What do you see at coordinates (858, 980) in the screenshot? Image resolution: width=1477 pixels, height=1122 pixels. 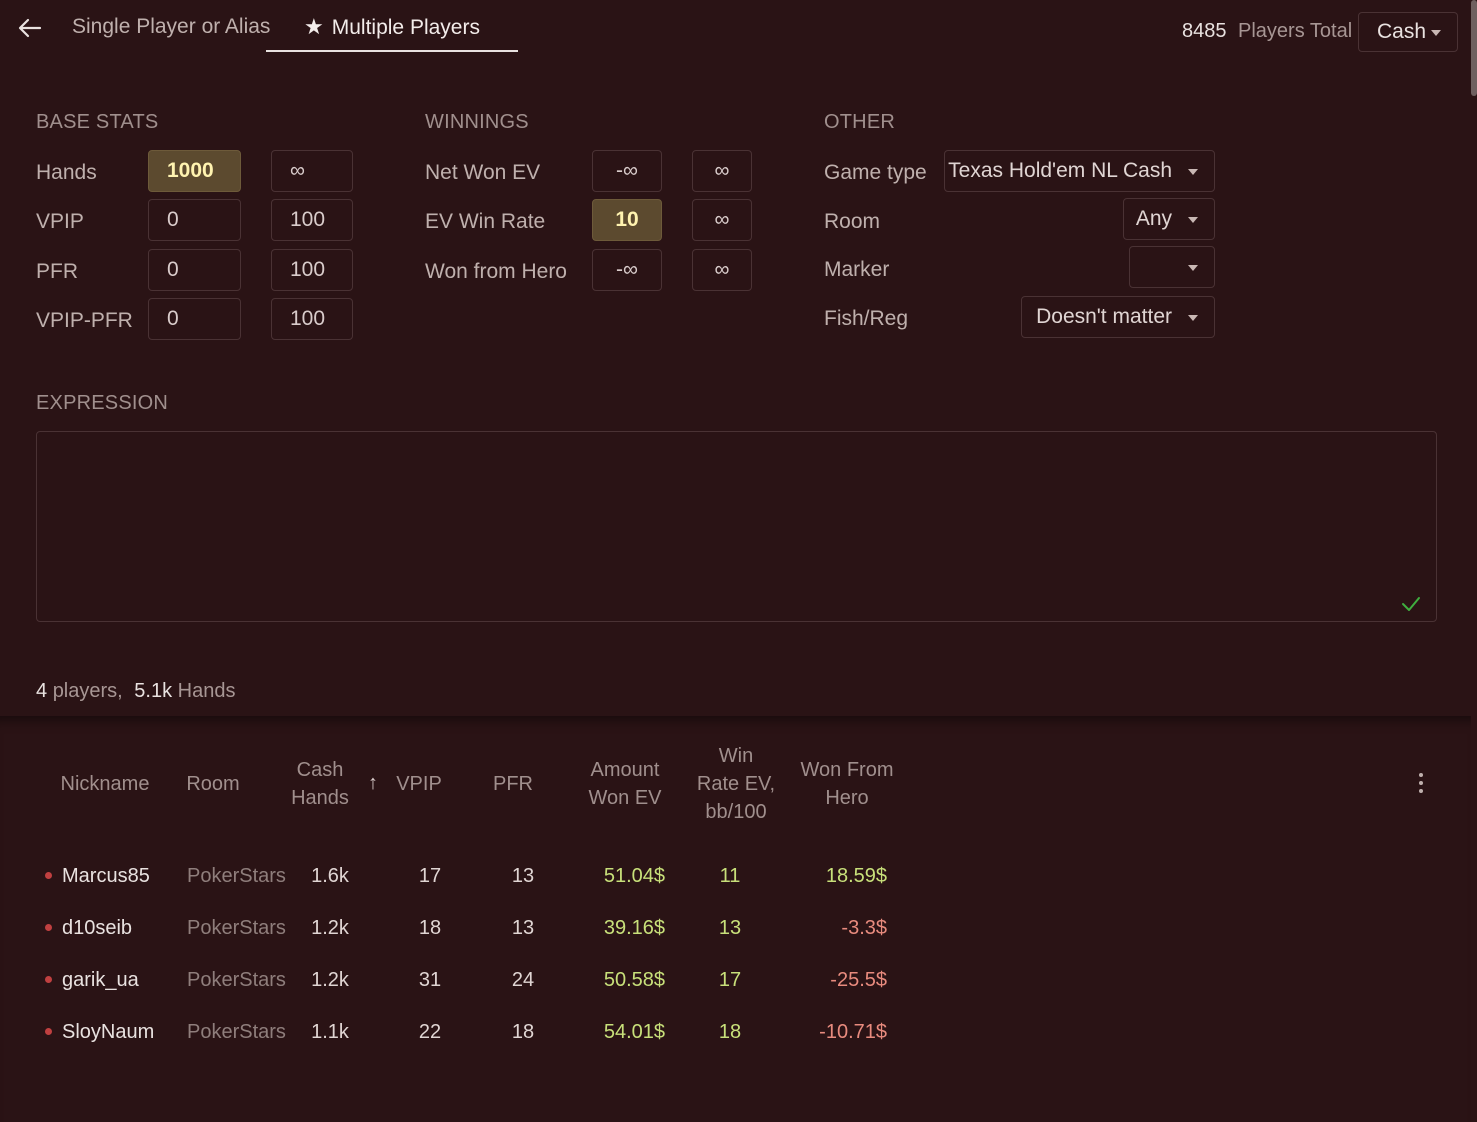 I see `won-from-hero-cell: -25.5$` at bounding box center [858, 980].